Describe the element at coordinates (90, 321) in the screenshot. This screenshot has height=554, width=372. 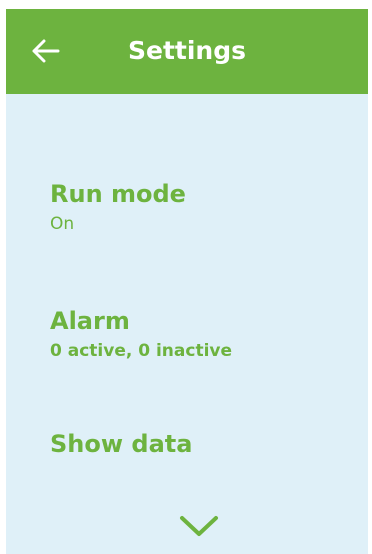
I see `menu-item-label: Alarm` at that location.